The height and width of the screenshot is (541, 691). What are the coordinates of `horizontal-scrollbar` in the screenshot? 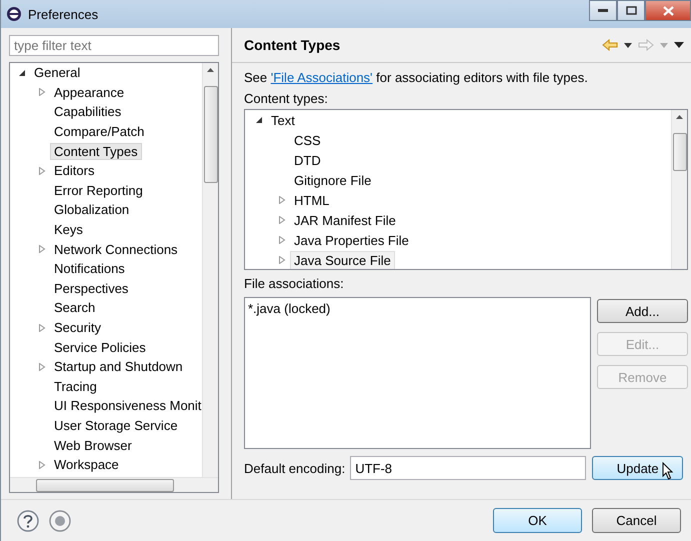 It's located at (114, 484).